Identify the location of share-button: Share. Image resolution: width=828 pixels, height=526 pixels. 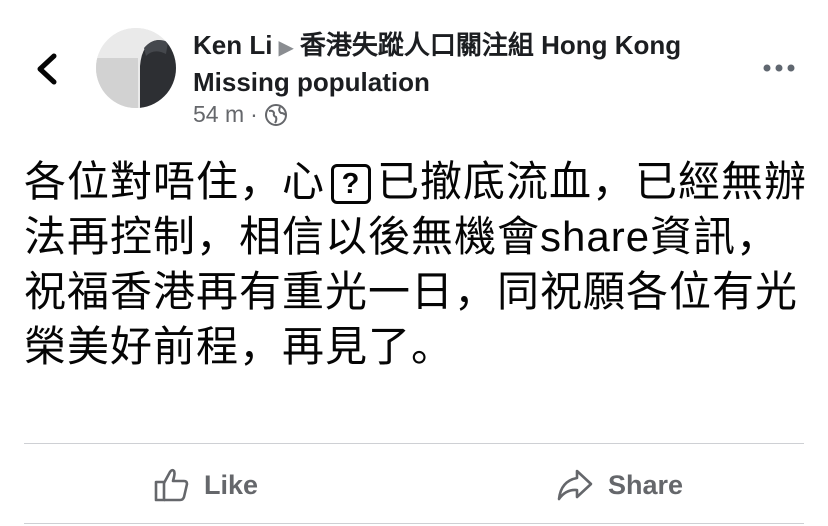
(619, 485).